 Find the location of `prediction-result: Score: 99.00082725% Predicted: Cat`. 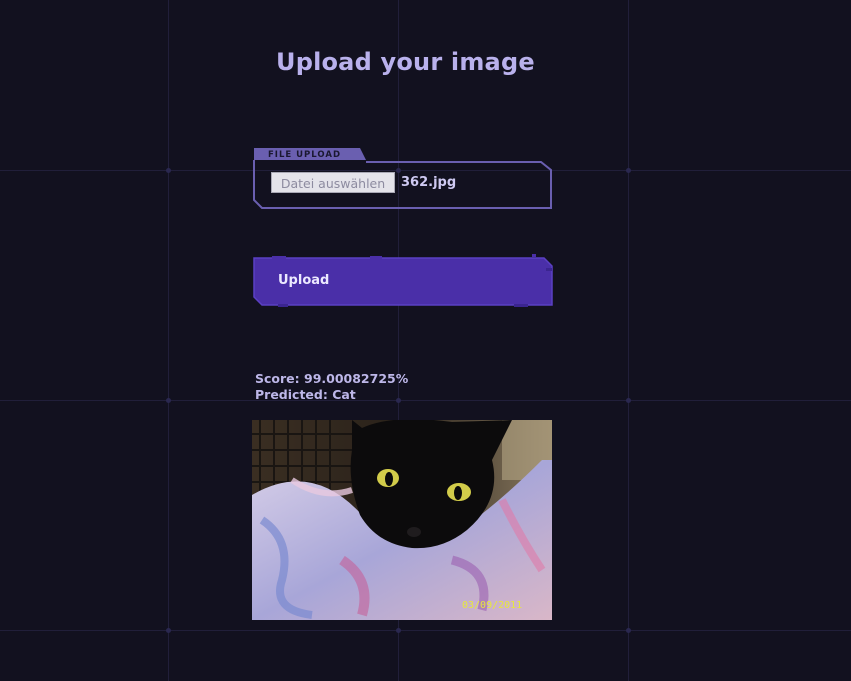

prediction-result: Score: 99.00082725% Predicted: Cat is located at coordinates (331, 387).